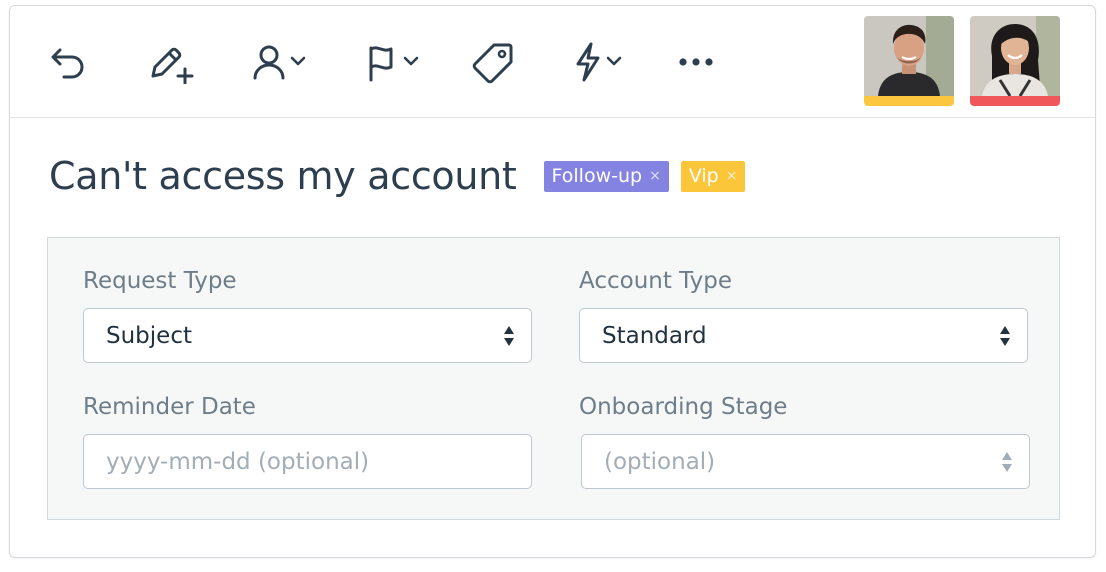 Image resolution: width=1106 pixels, height=572 pixels. What do you see at coordinates (597, 176) in the screenshot?
I see `tag-label: Follow-up` at bounding box center [597, 176].